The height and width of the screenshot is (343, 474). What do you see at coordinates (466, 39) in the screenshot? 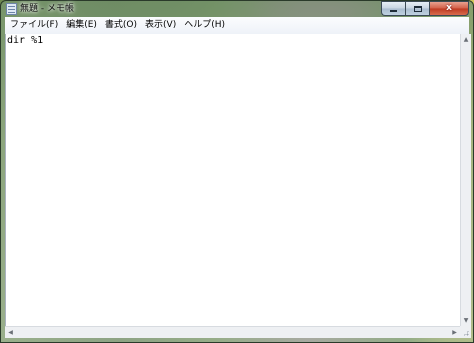
I see `chevron-up-icon: ▲` at bounding box center [466, 39].